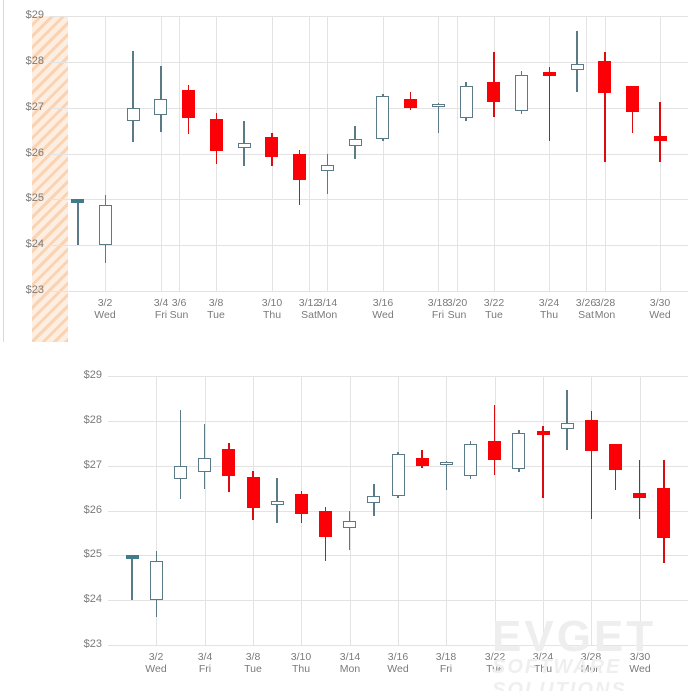  I want to click on x-tick-date: 3/20, so click(457, 303).